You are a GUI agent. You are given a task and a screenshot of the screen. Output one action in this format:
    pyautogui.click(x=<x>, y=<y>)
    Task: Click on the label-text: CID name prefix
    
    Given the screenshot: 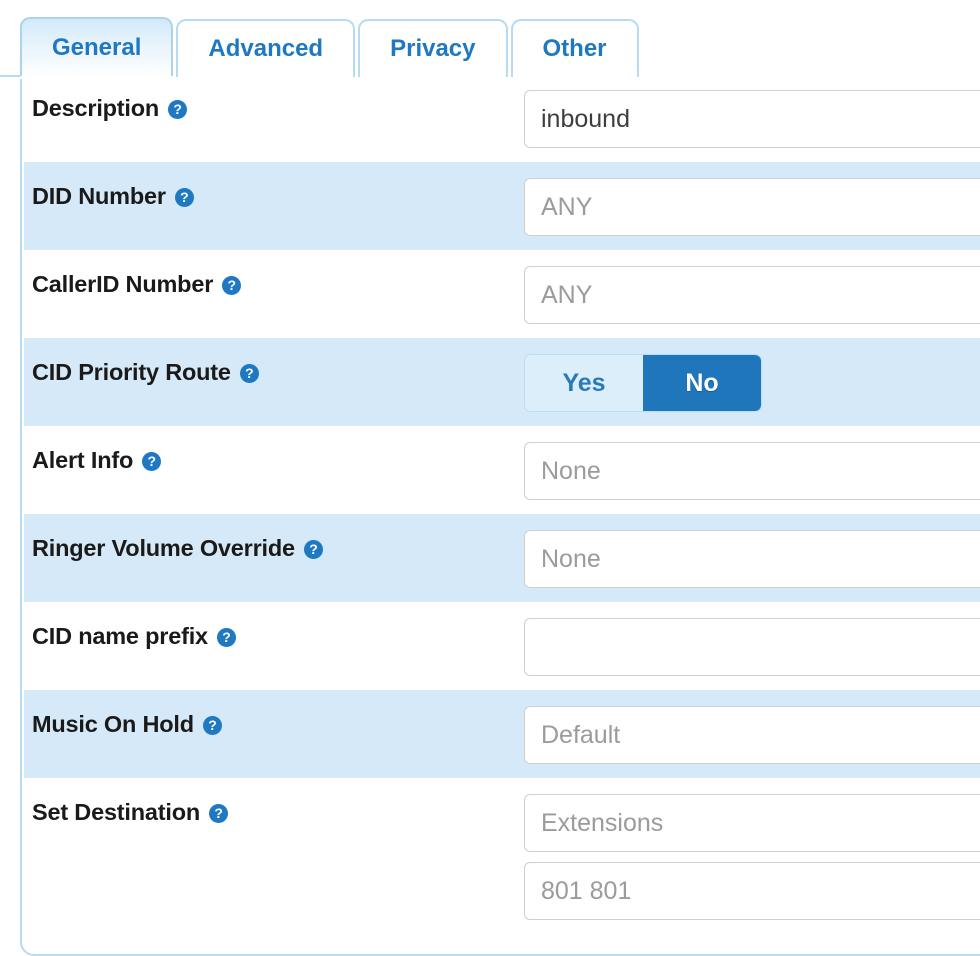 What is the action you would take?
    pyautogui.click(x=120, y=636)
    